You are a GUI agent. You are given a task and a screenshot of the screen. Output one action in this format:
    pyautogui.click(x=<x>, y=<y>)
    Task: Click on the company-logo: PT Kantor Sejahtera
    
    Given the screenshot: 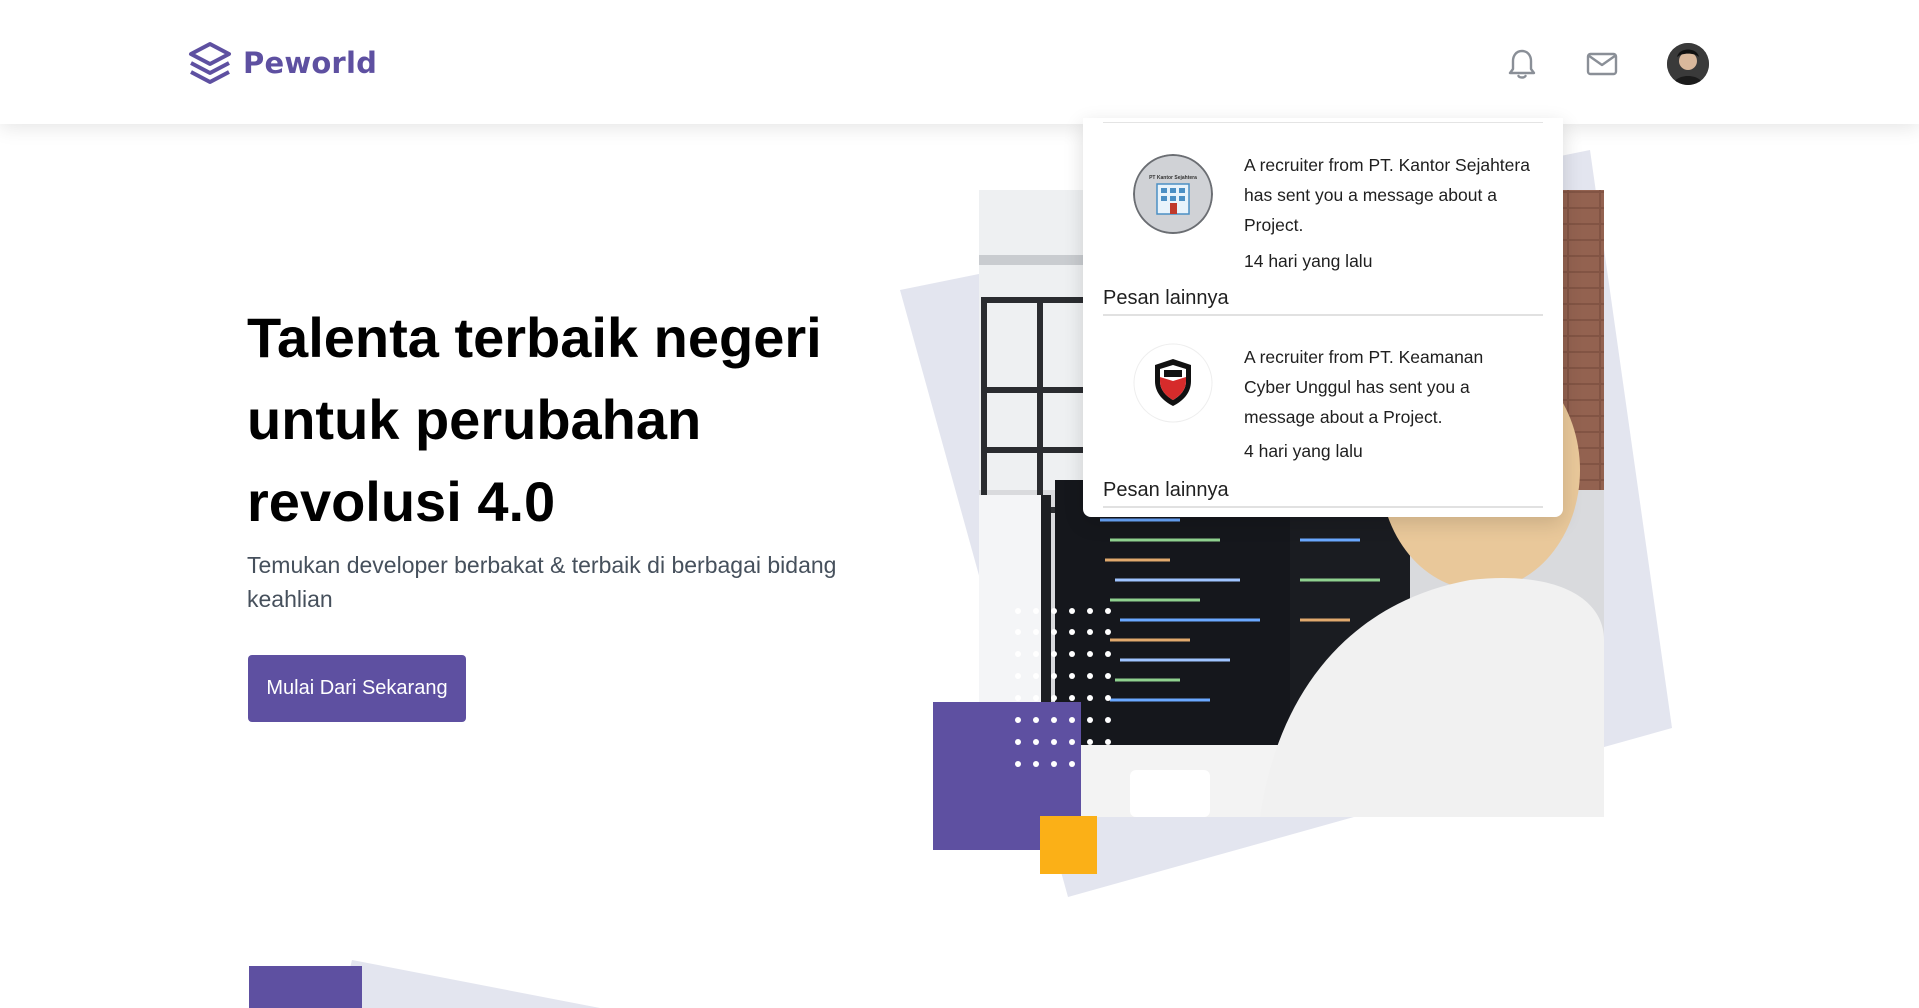 What is the action you would take?
    pyautogui.click(x=1173, y=194)
    